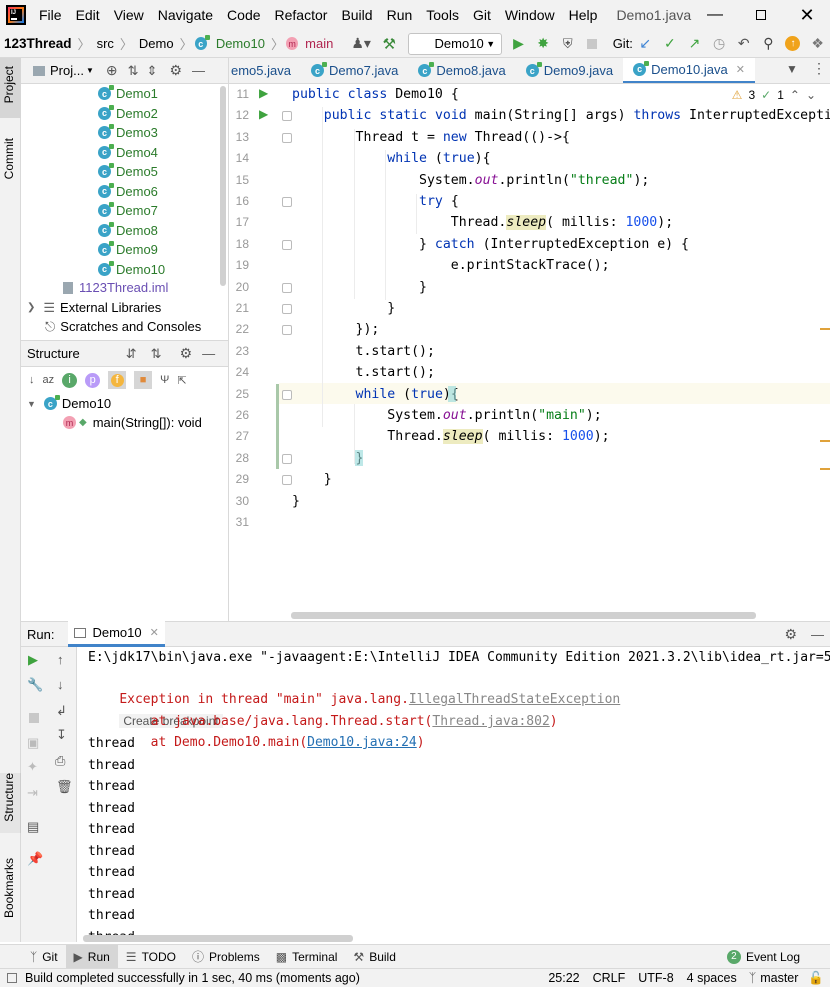 This screenshot has height=987, width=830. What do you see at coordinates (795, 95) in the screenshot?
I see `chevron-up-icon: ⌃` at bounding box center [795, 95].